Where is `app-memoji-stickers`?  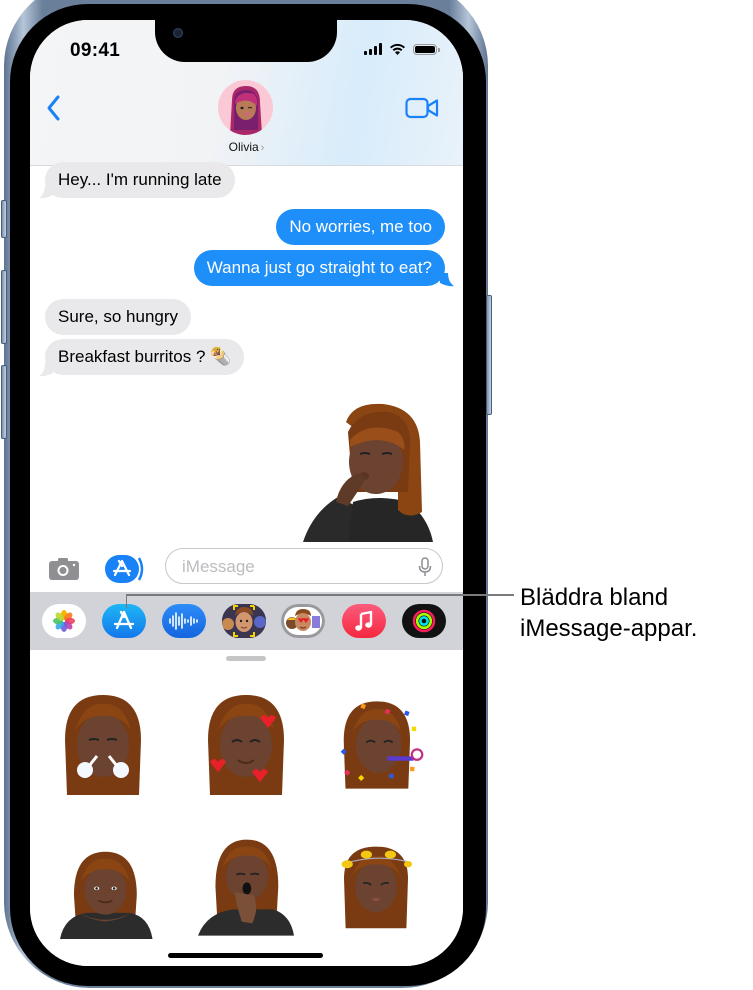 app-memoji-stickers is located at coordinates (303, 621).